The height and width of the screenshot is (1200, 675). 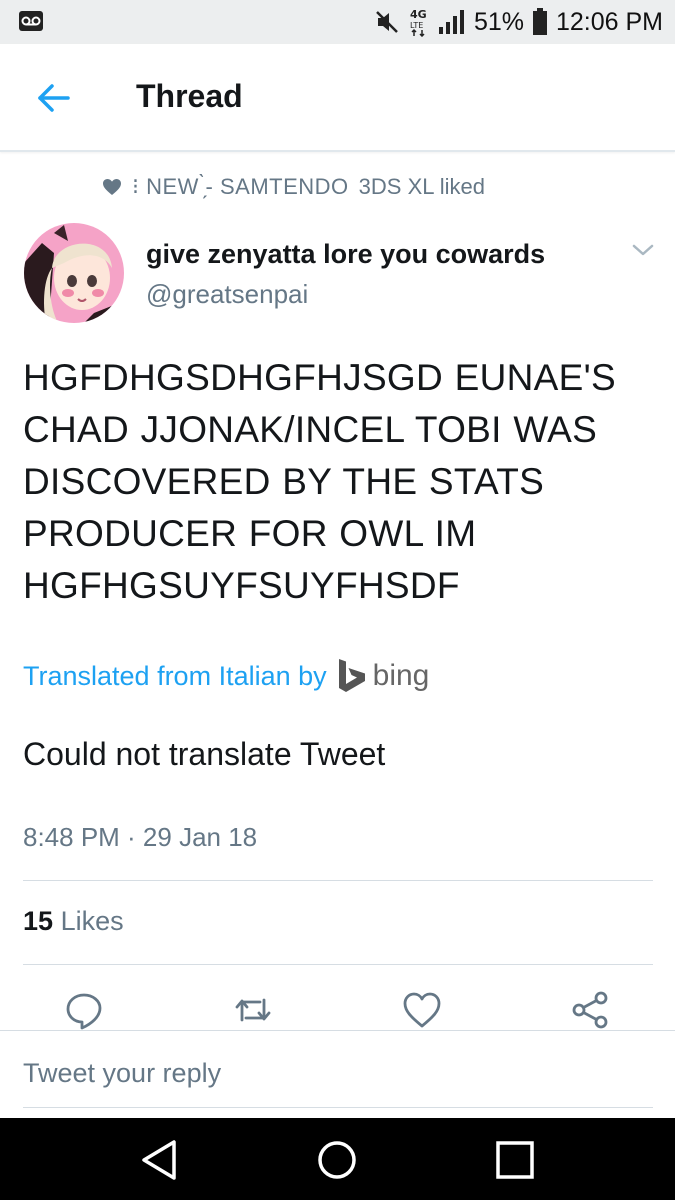 I want to click on translation-result: Could not translate Tweet, so click(x=204, y=754).